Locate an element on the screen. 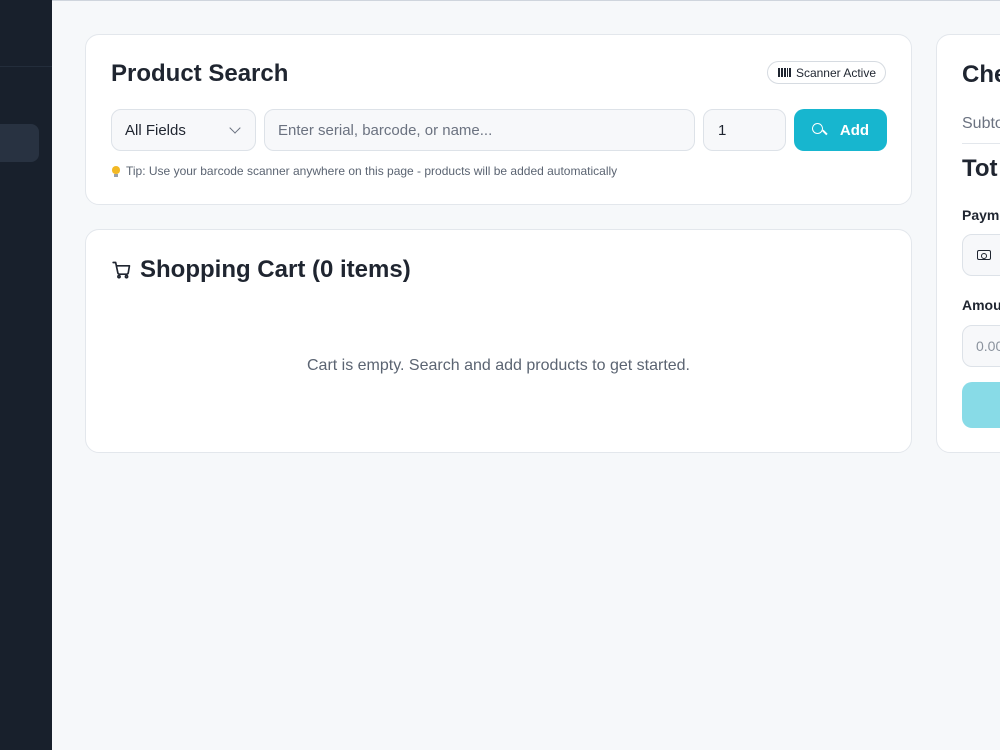 The width and height of the screenshot is (1000, 750). product-search-title: Product Search is located at coordinates (200, 73).